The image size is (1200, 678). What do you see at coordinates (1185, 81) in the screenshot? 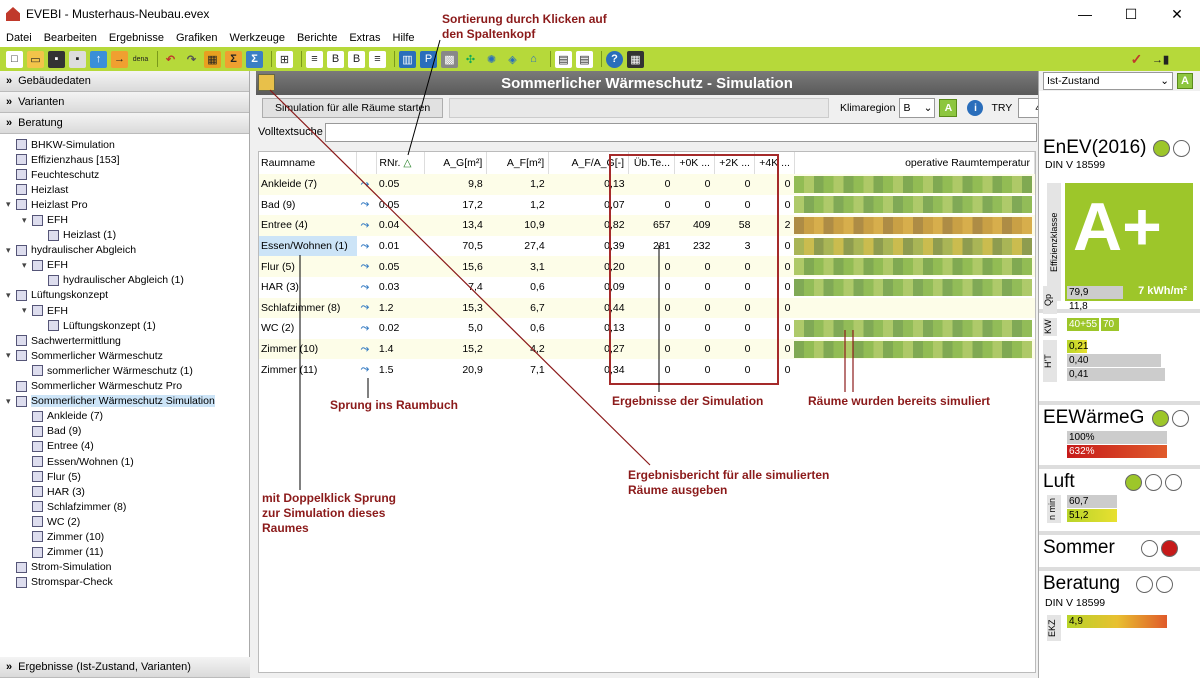
I see `energy-class-icon: A` at bounding box center [1185, 81].